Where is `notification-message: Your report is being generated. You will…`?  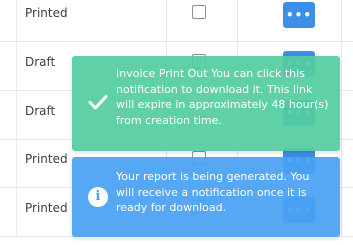
notification-message: Your report is being generated. You will… is located at coordinates (213, 192).